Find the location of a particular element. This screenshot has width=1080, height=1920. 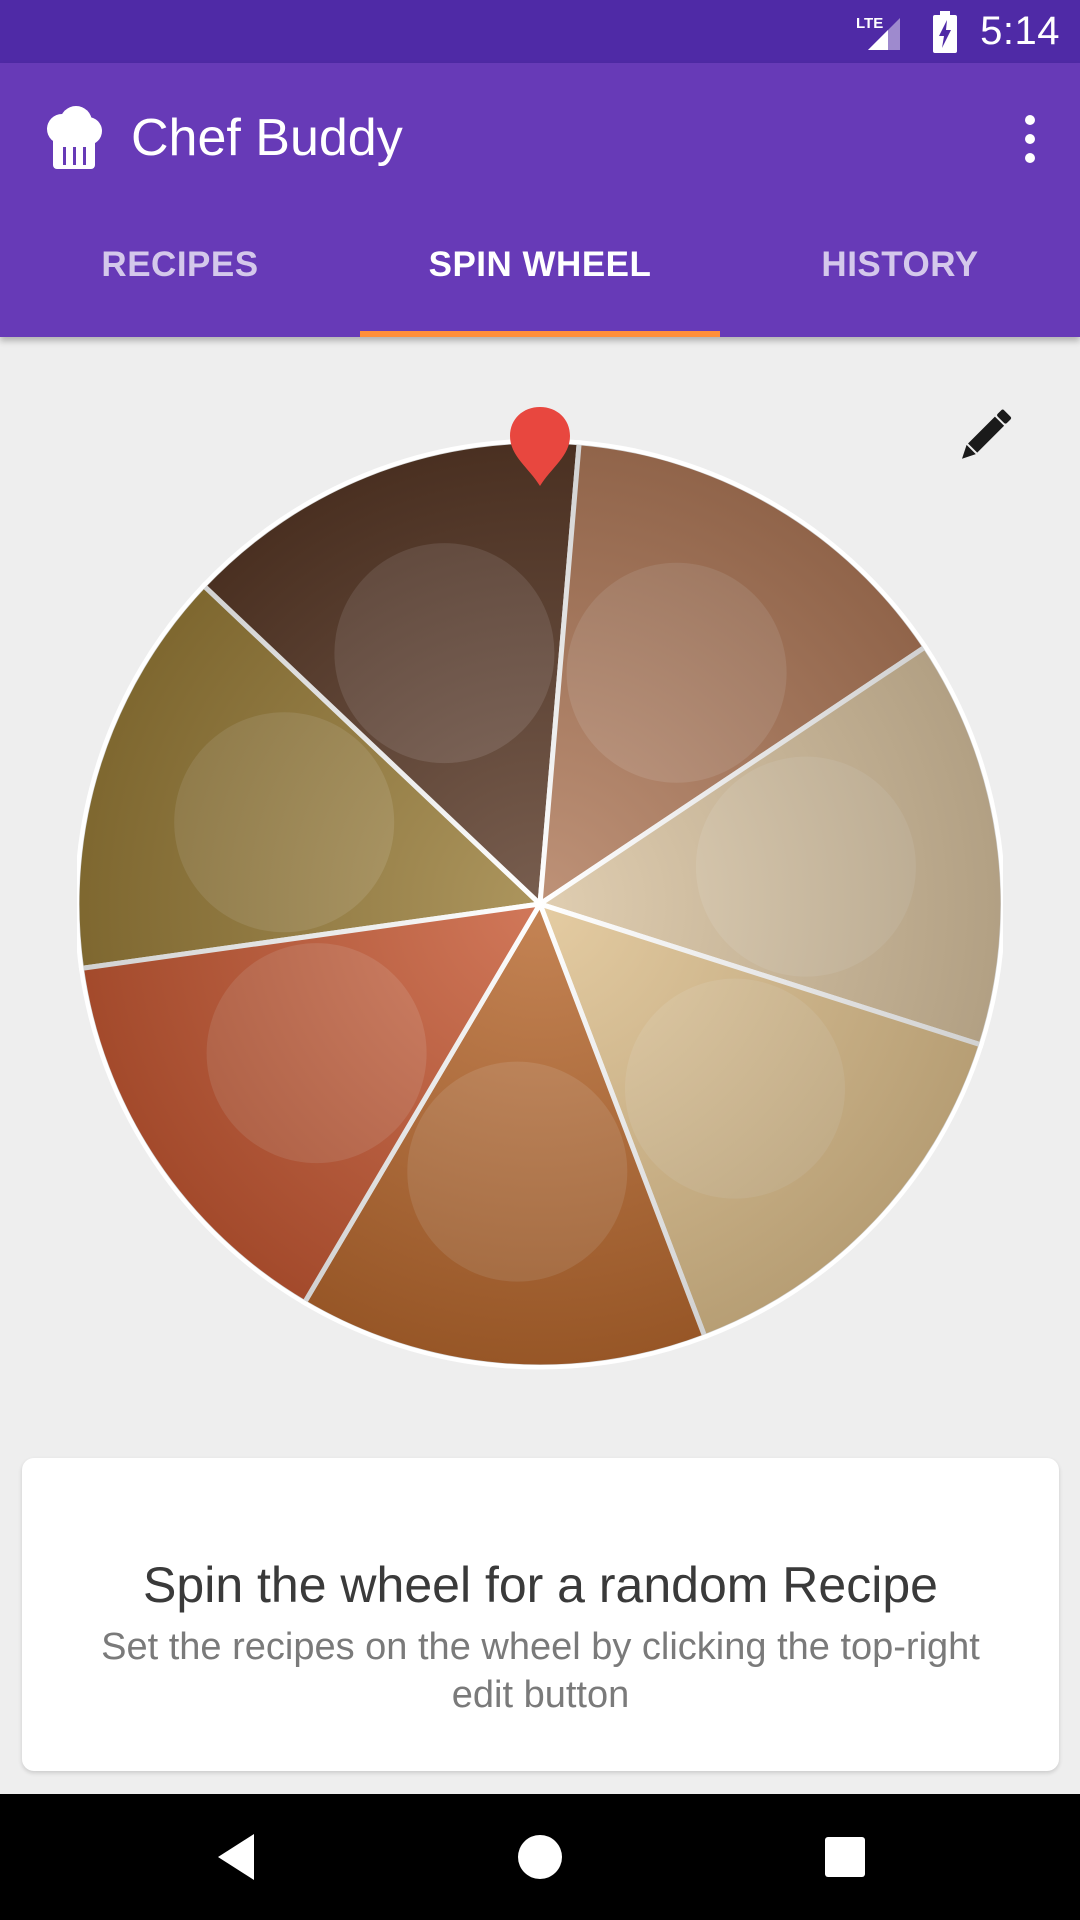

status-bar: LTE 5:14 is located at coordinates (540, 31).